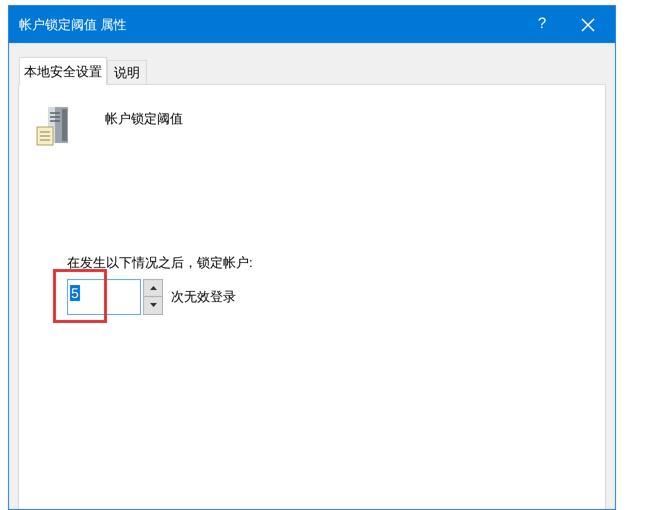 The height and width of the screenshot is (510, 645). I want to click on close-icon, so click(588, 25).